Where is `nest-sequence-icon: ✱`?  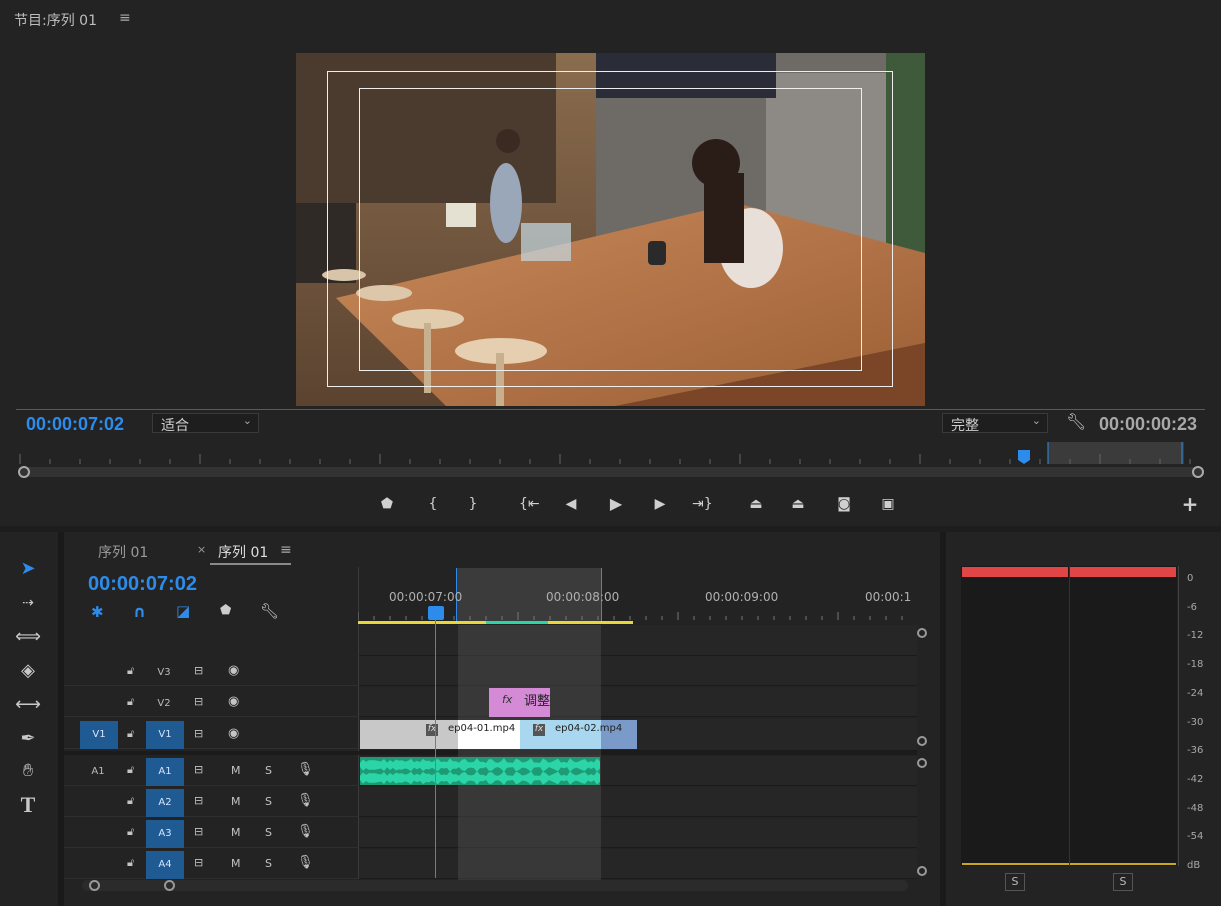
nest-sequence-icon: ✱ is located at coordinates (97, 612).